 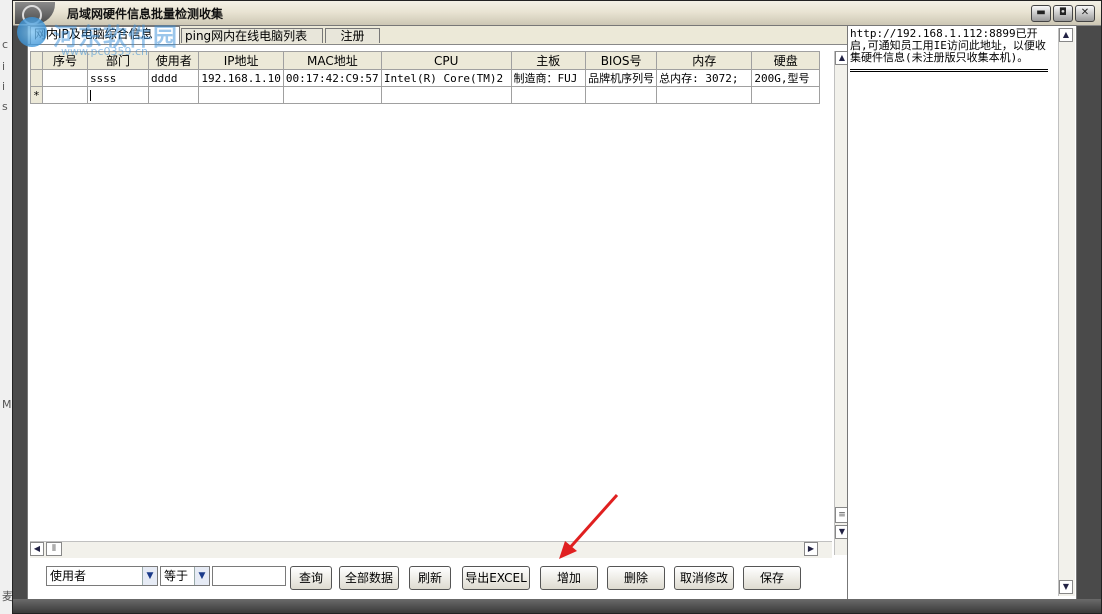 What do you see at coordinates (1041, 13) in the screenshot?
I see `minimize-button: ▬` at bounding box center [1041, 13].